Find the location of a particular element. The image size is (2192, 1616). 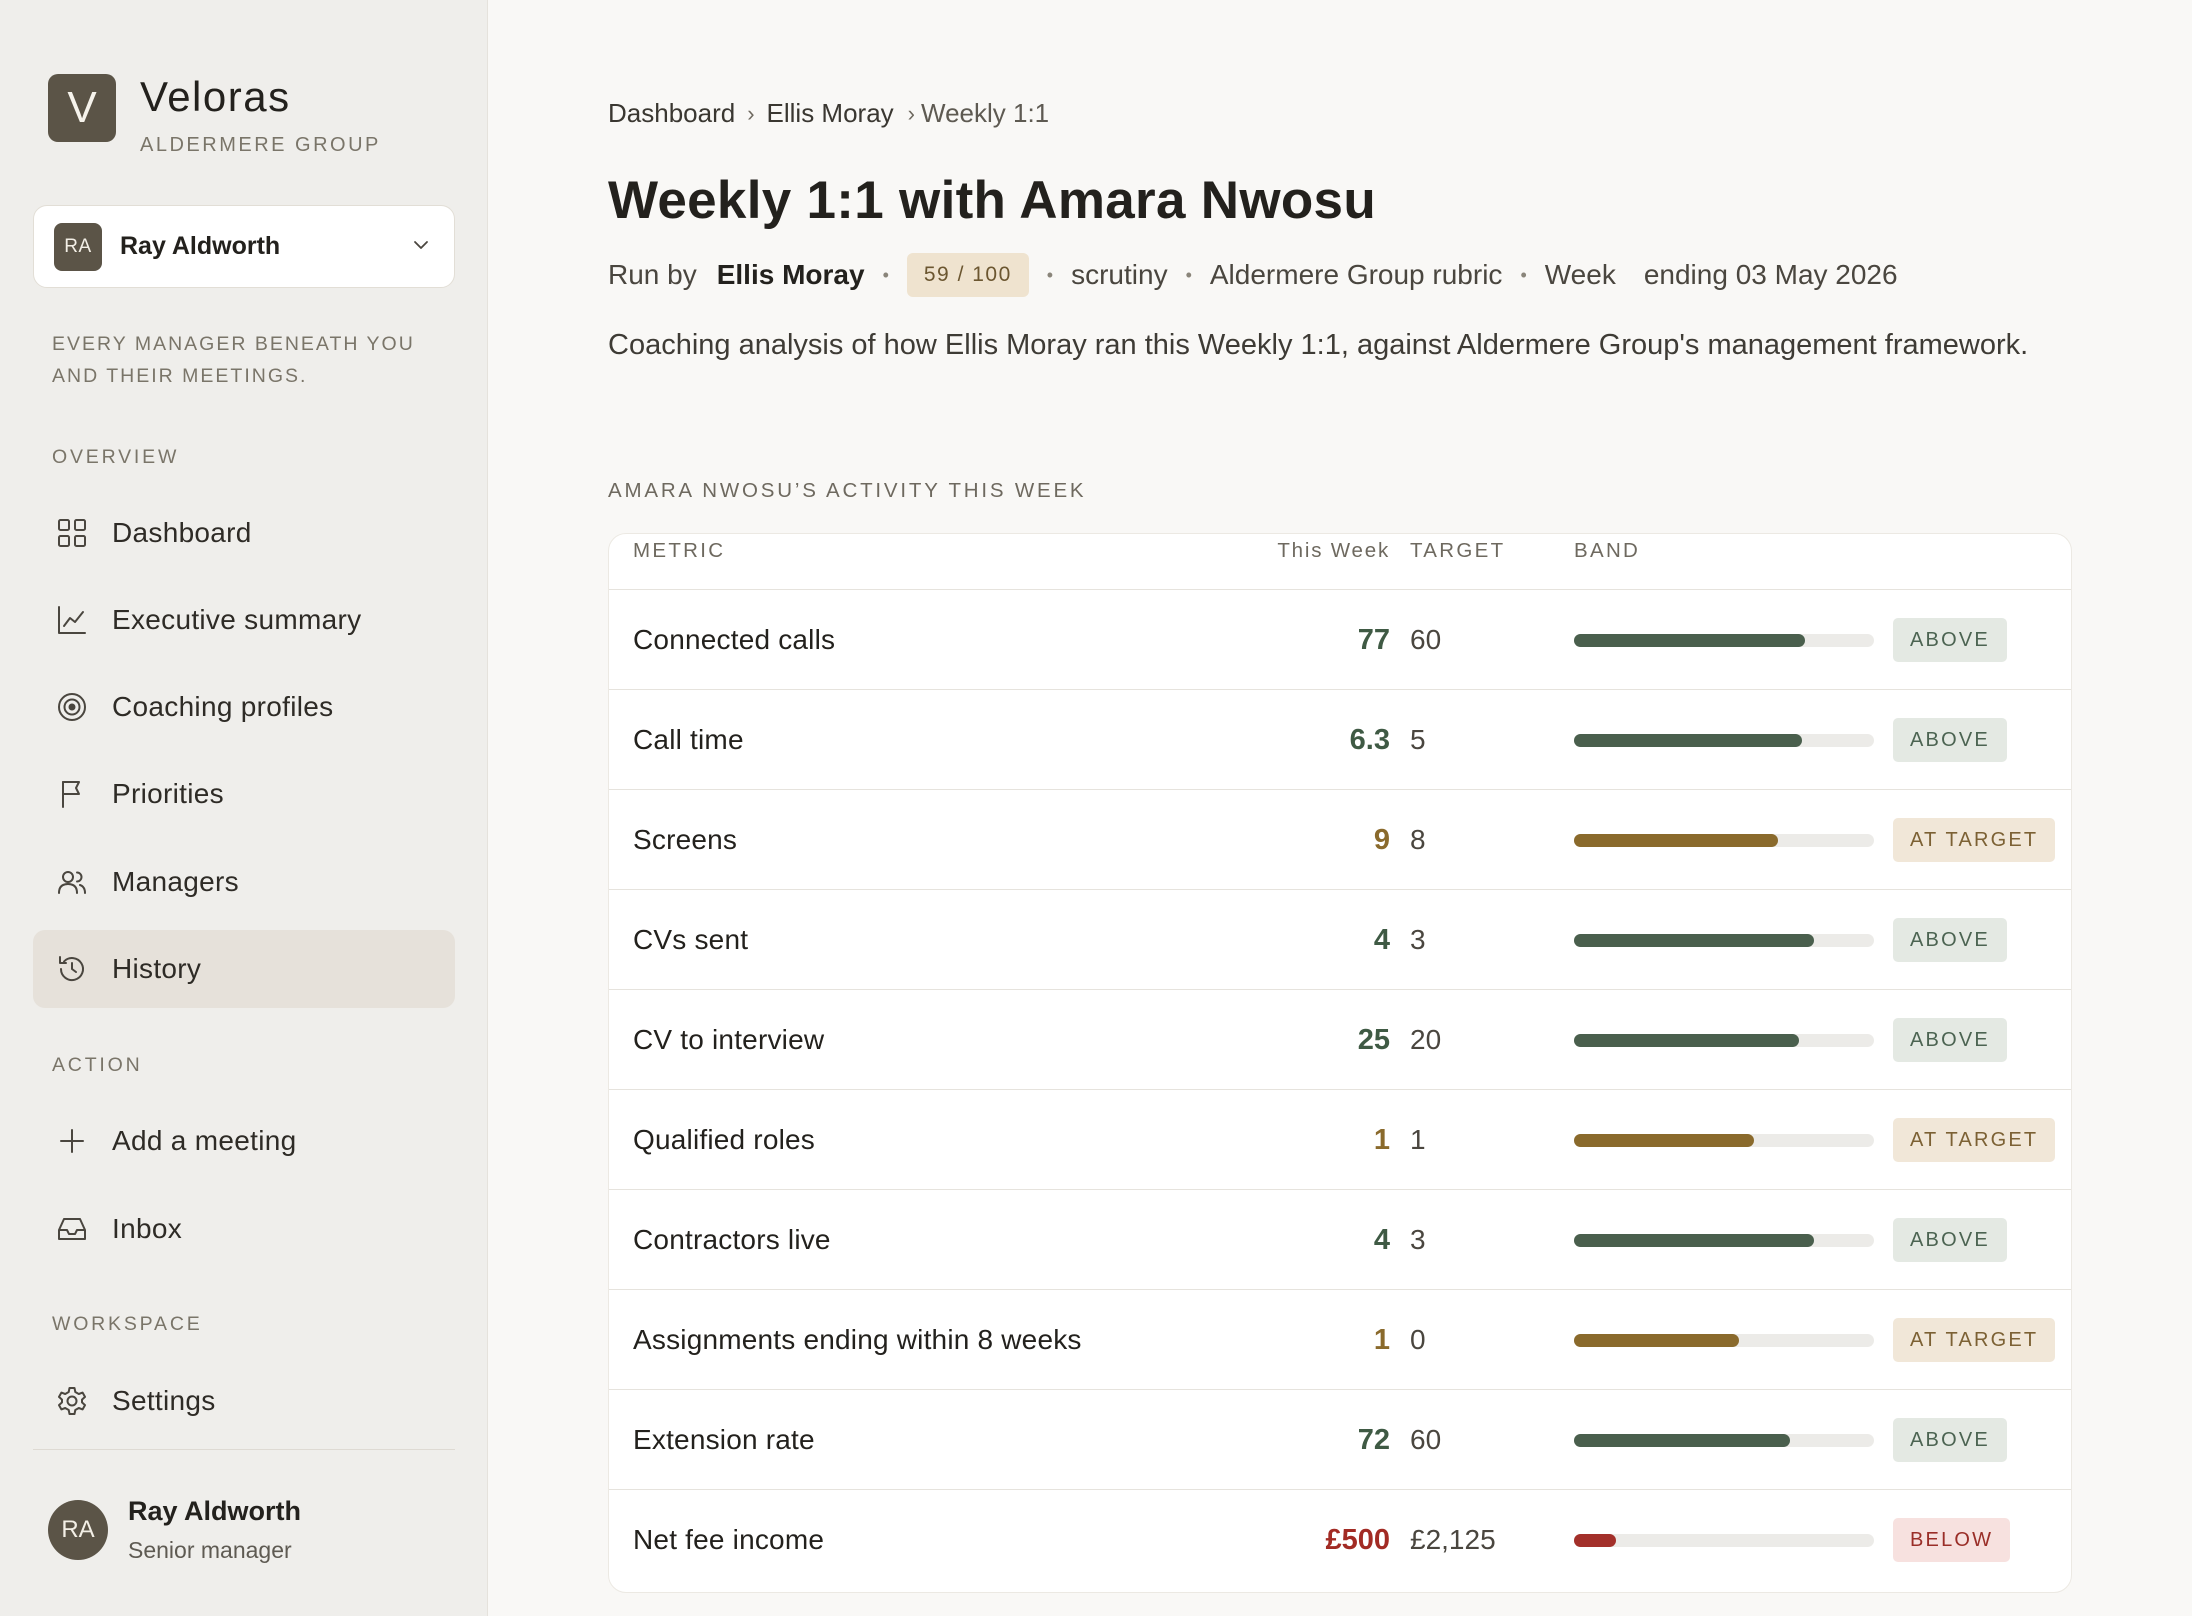

metric-name: CV to interview is located at coordinates (729, 1039).